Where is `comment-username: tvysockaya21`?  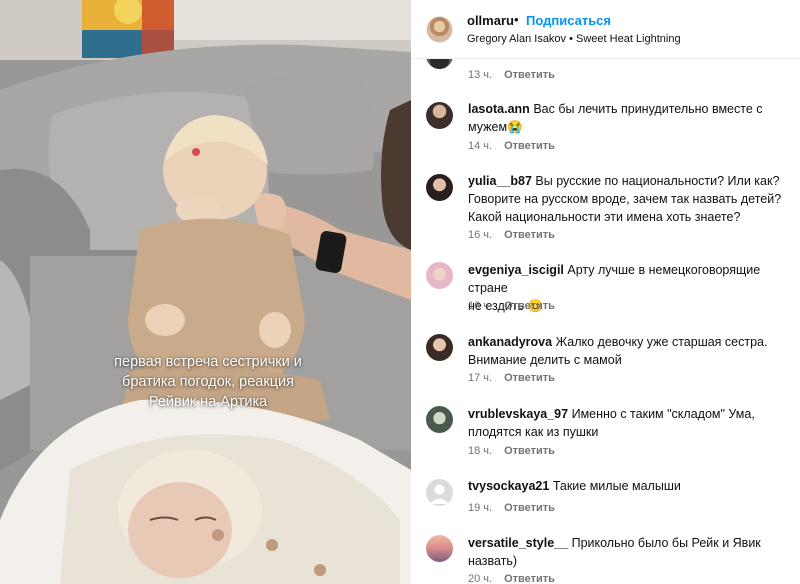 comment-username: tvysockaya21 is located at coordinates (508, 486).